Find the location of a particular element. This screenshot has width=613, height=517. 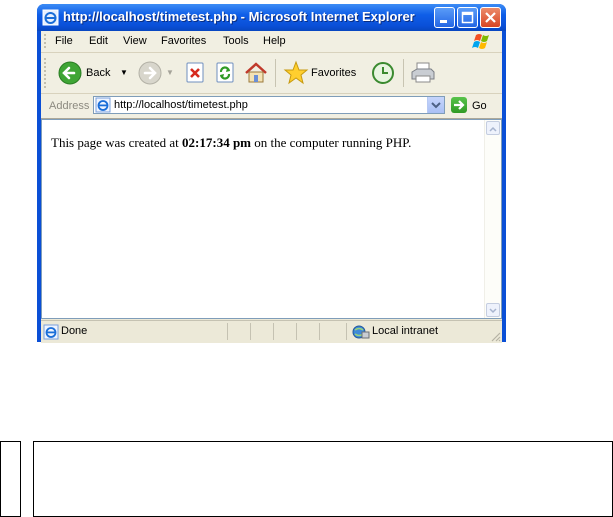

address-label: Address is located at coordinates (69, 106).